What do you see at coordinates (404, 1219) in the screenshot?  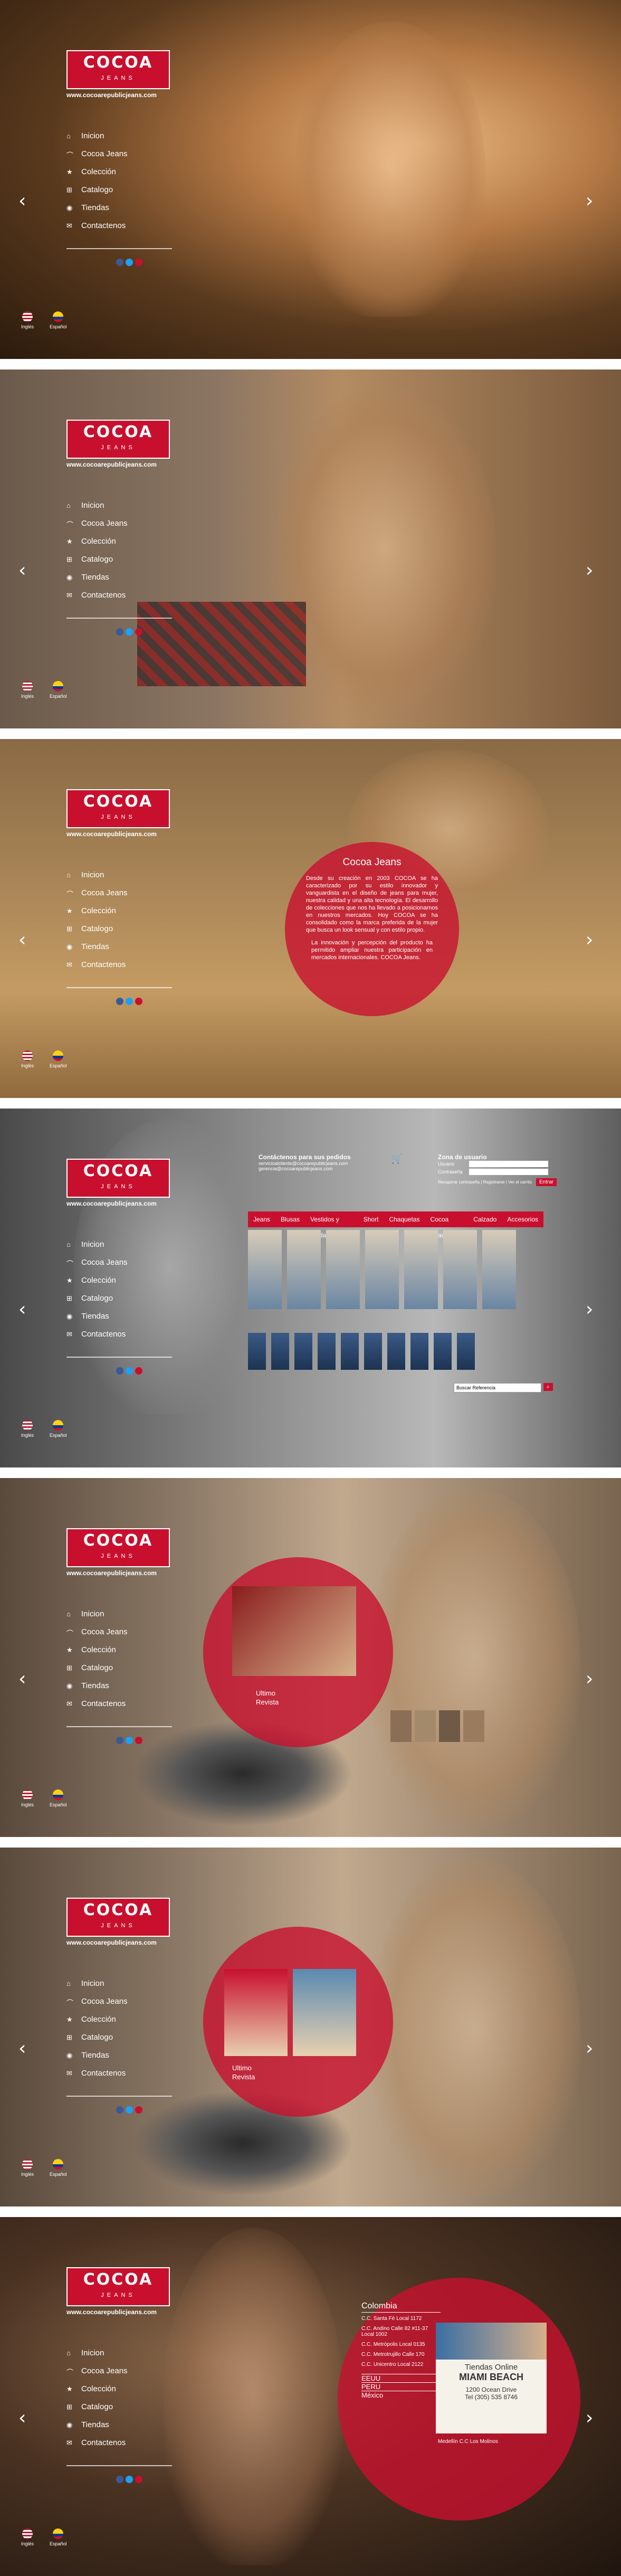 I see `tab-chaquetas: Chaquetas` at bounding box center [404, 1219].